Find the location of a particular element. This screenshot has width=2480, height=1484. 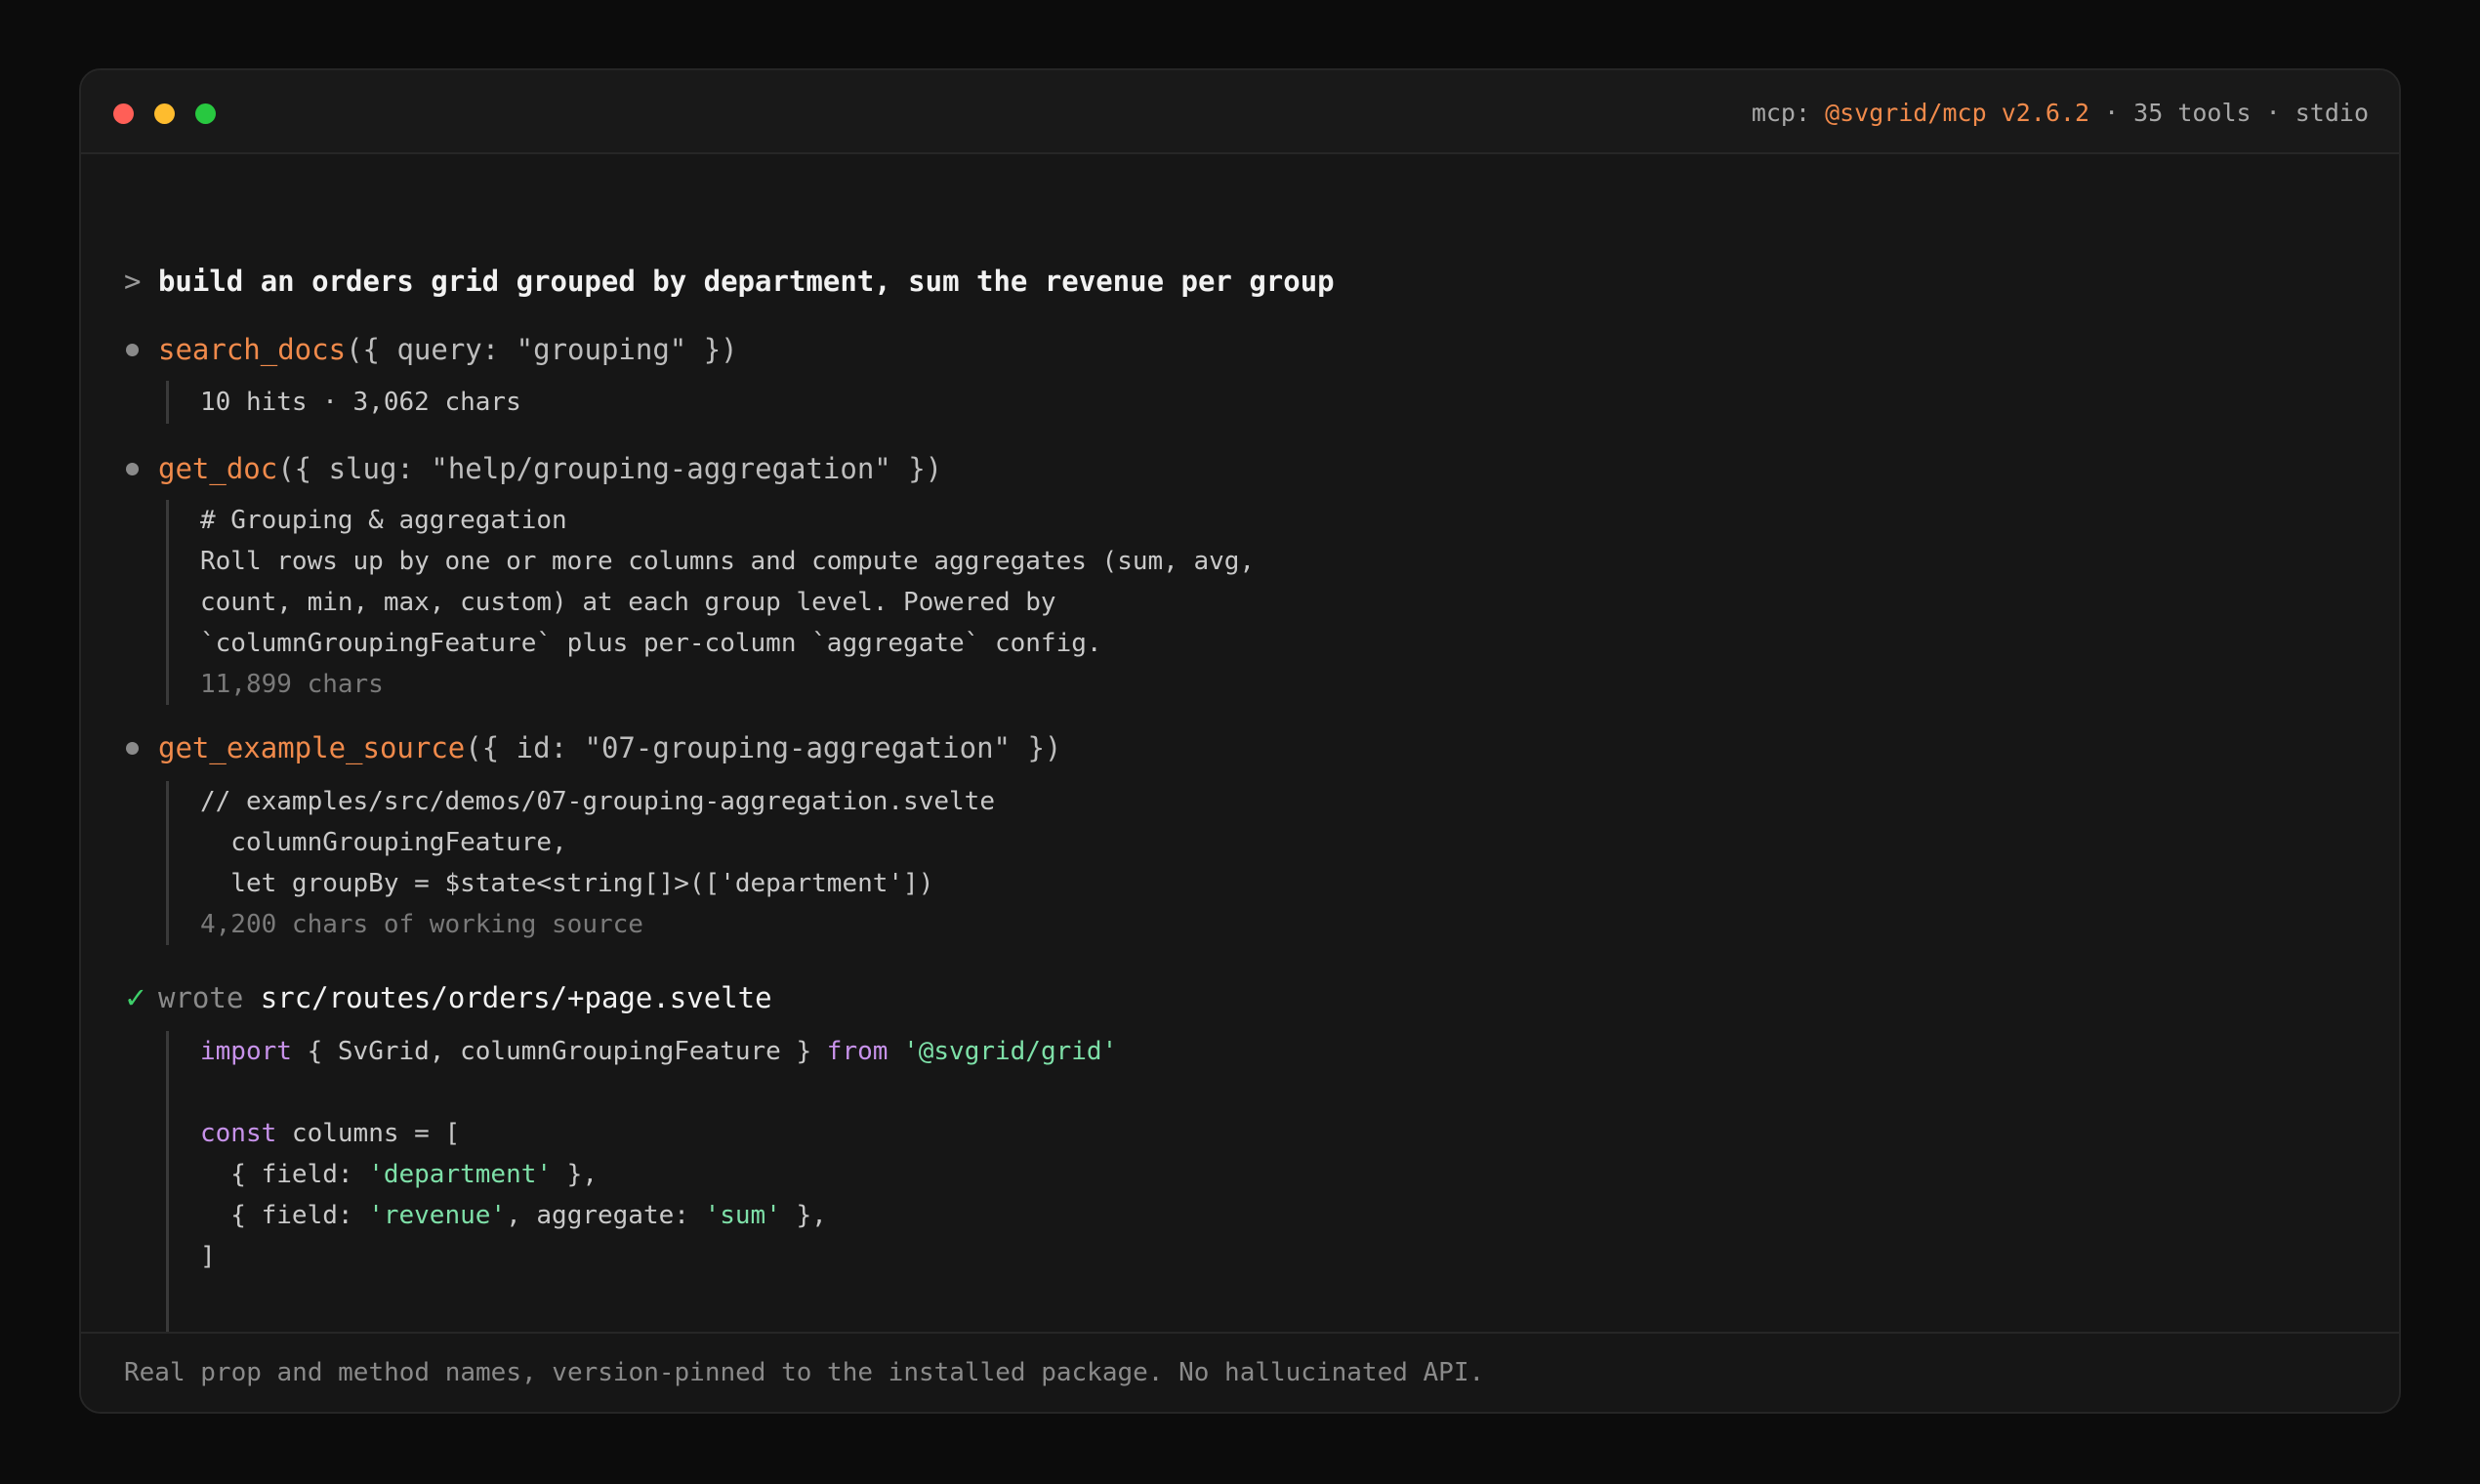

wrote-label: wrote is located at coordinates (201, 998).